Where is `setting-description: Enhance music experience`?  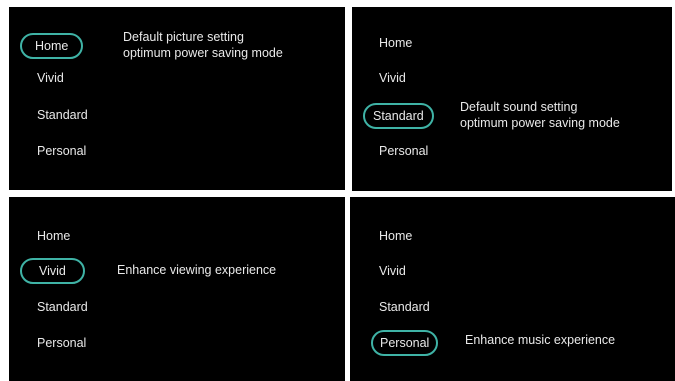 setting-description: Enhance music experience is located at coordinates (540, 340).